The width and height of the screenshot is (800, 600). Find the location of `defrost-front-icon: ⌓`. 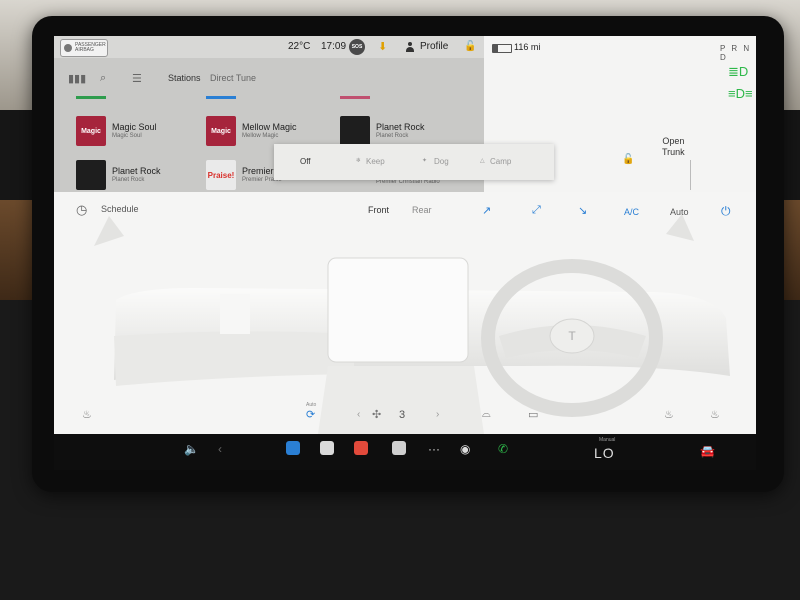

defrost-front-icon: ⌓ is located at coordinates (486, 414).